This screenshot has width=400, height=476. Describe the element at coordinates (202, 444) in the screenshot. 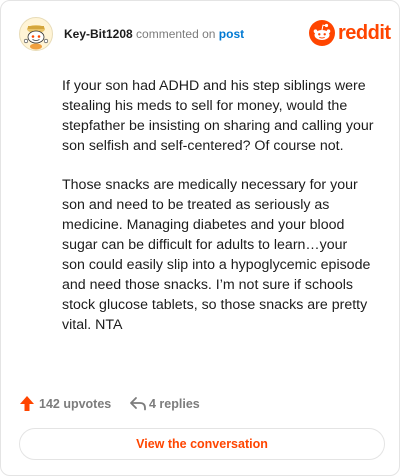

I see `view-conversation-button: View the conversation` at that location.